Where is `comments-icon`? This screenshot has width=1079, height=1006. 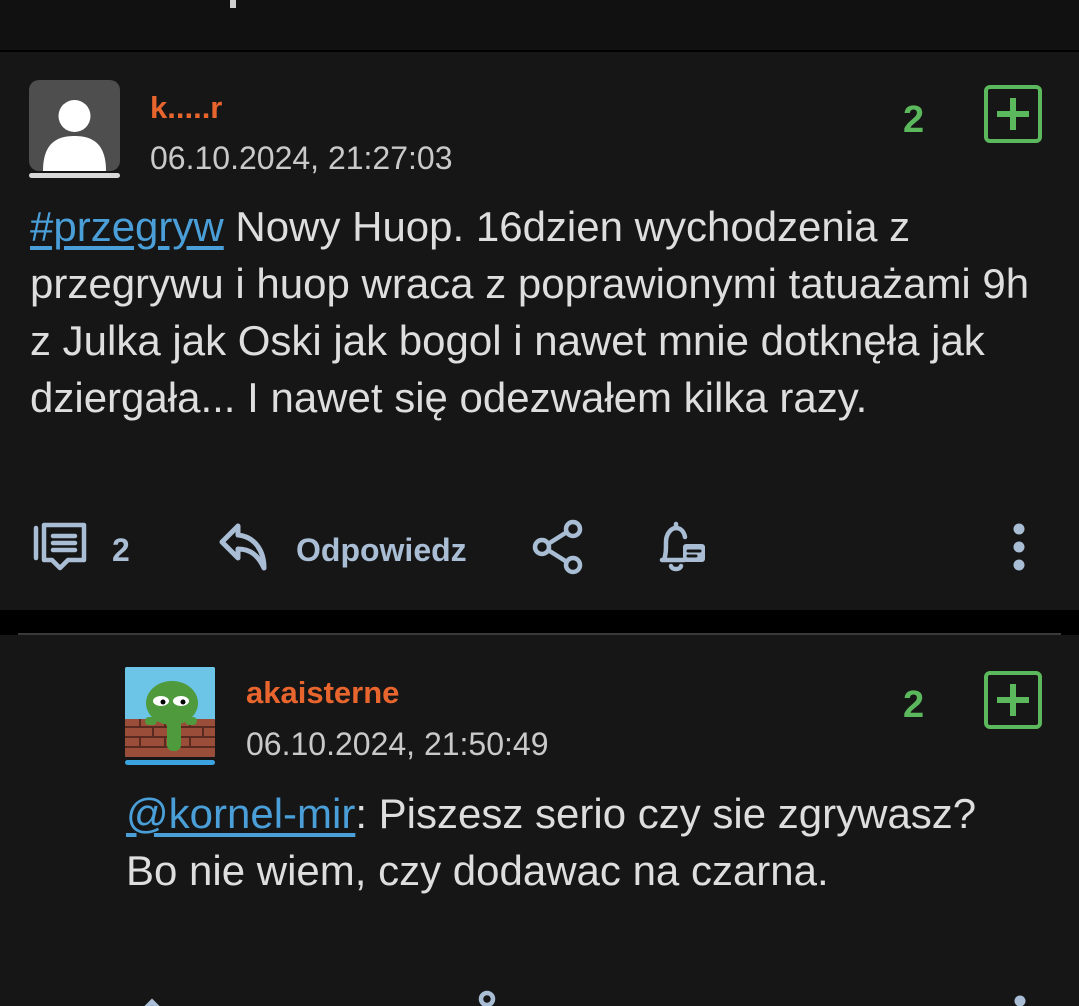 comments-icon is located at coordinates (60, 546).